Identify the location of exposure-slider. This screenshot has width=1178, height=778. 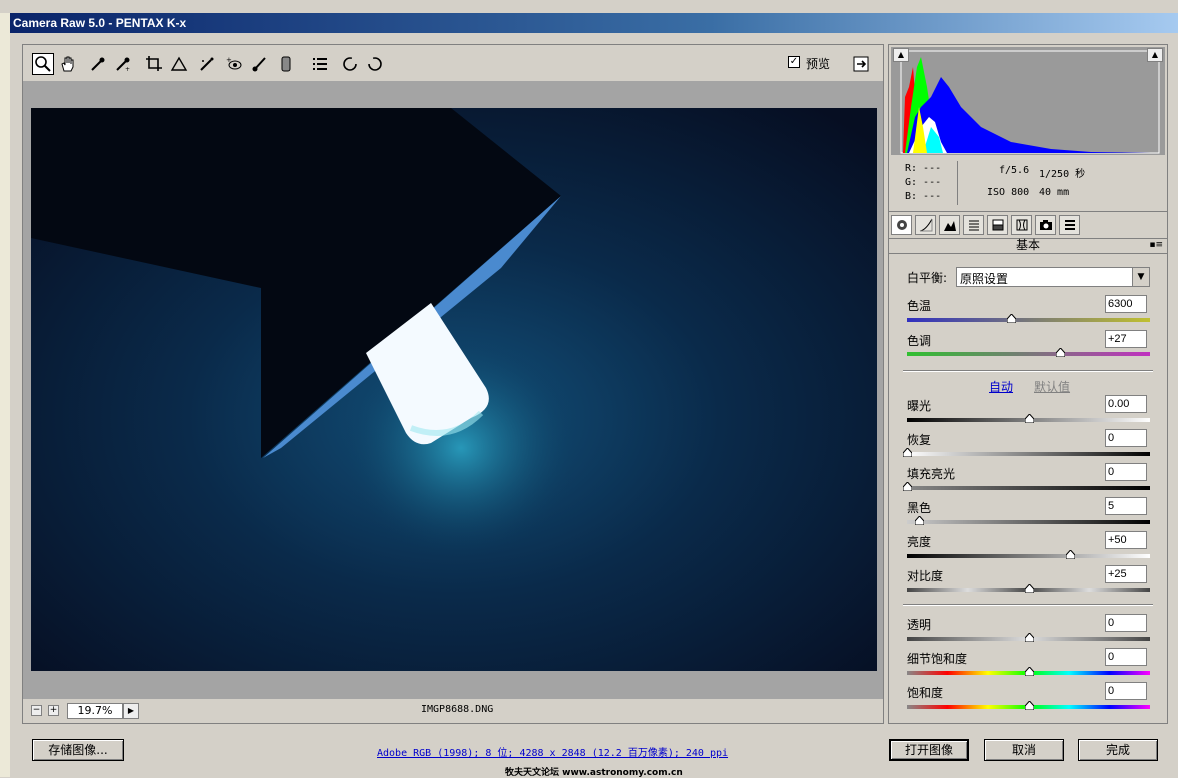
(1028, 418).